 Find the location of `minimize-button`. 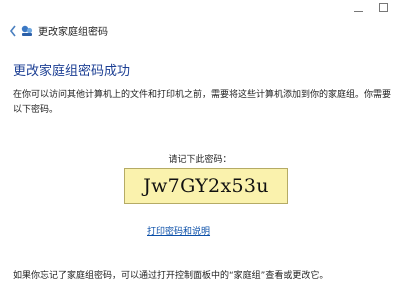

minimize-button is located at coordinates (358, 8).